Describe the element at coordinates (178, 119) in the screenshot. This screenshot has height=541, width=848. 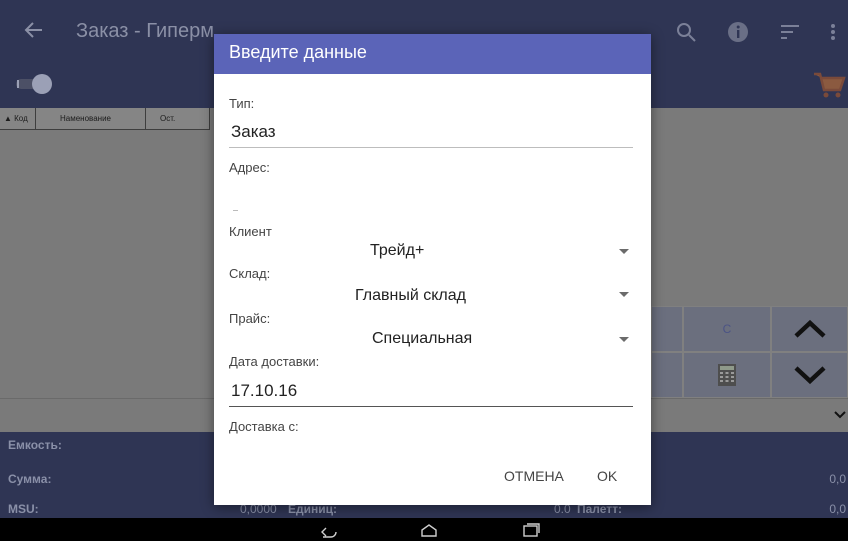
I see `column-stock: Ост.` at that location.